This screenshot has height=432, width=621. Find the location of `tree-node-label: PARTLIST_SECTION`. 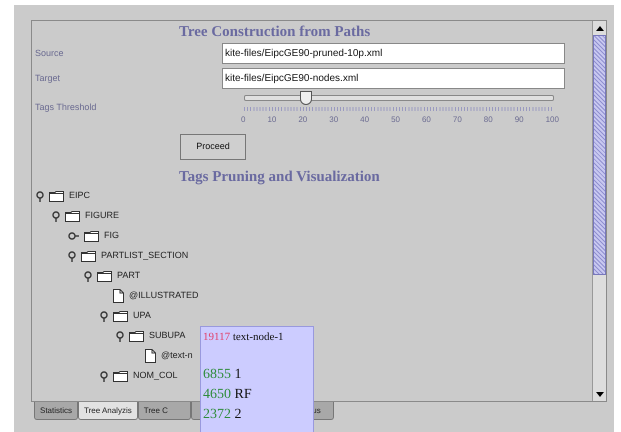

tree-node-label: PARTLIST_SECTION is located at coordinates (144, 256).